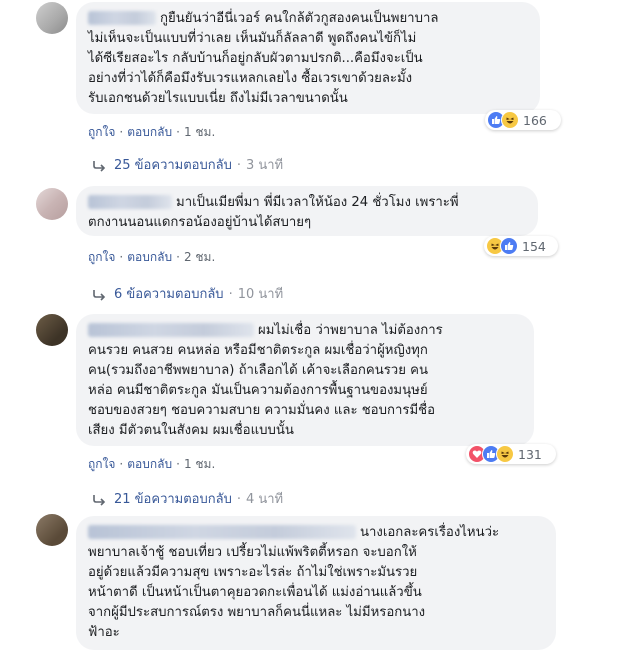 This screenshot has width=622, height=650. What do you see at coordinates (530, 454) in the screenshot?
I see `reaction-count: 131` at bounding box center [530, 454].